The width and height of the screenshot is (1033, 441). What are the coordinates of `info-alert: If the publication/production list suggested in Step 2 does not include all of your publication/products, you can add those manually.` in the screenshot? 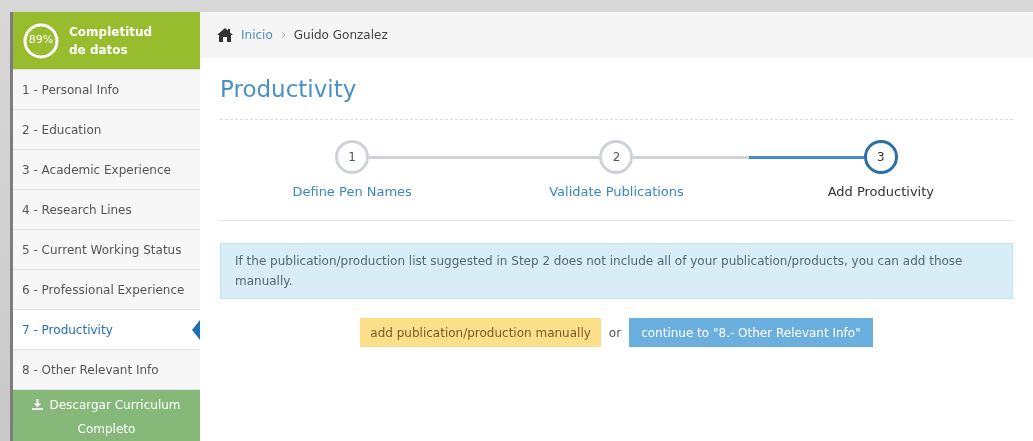 It's located at (616, 271).